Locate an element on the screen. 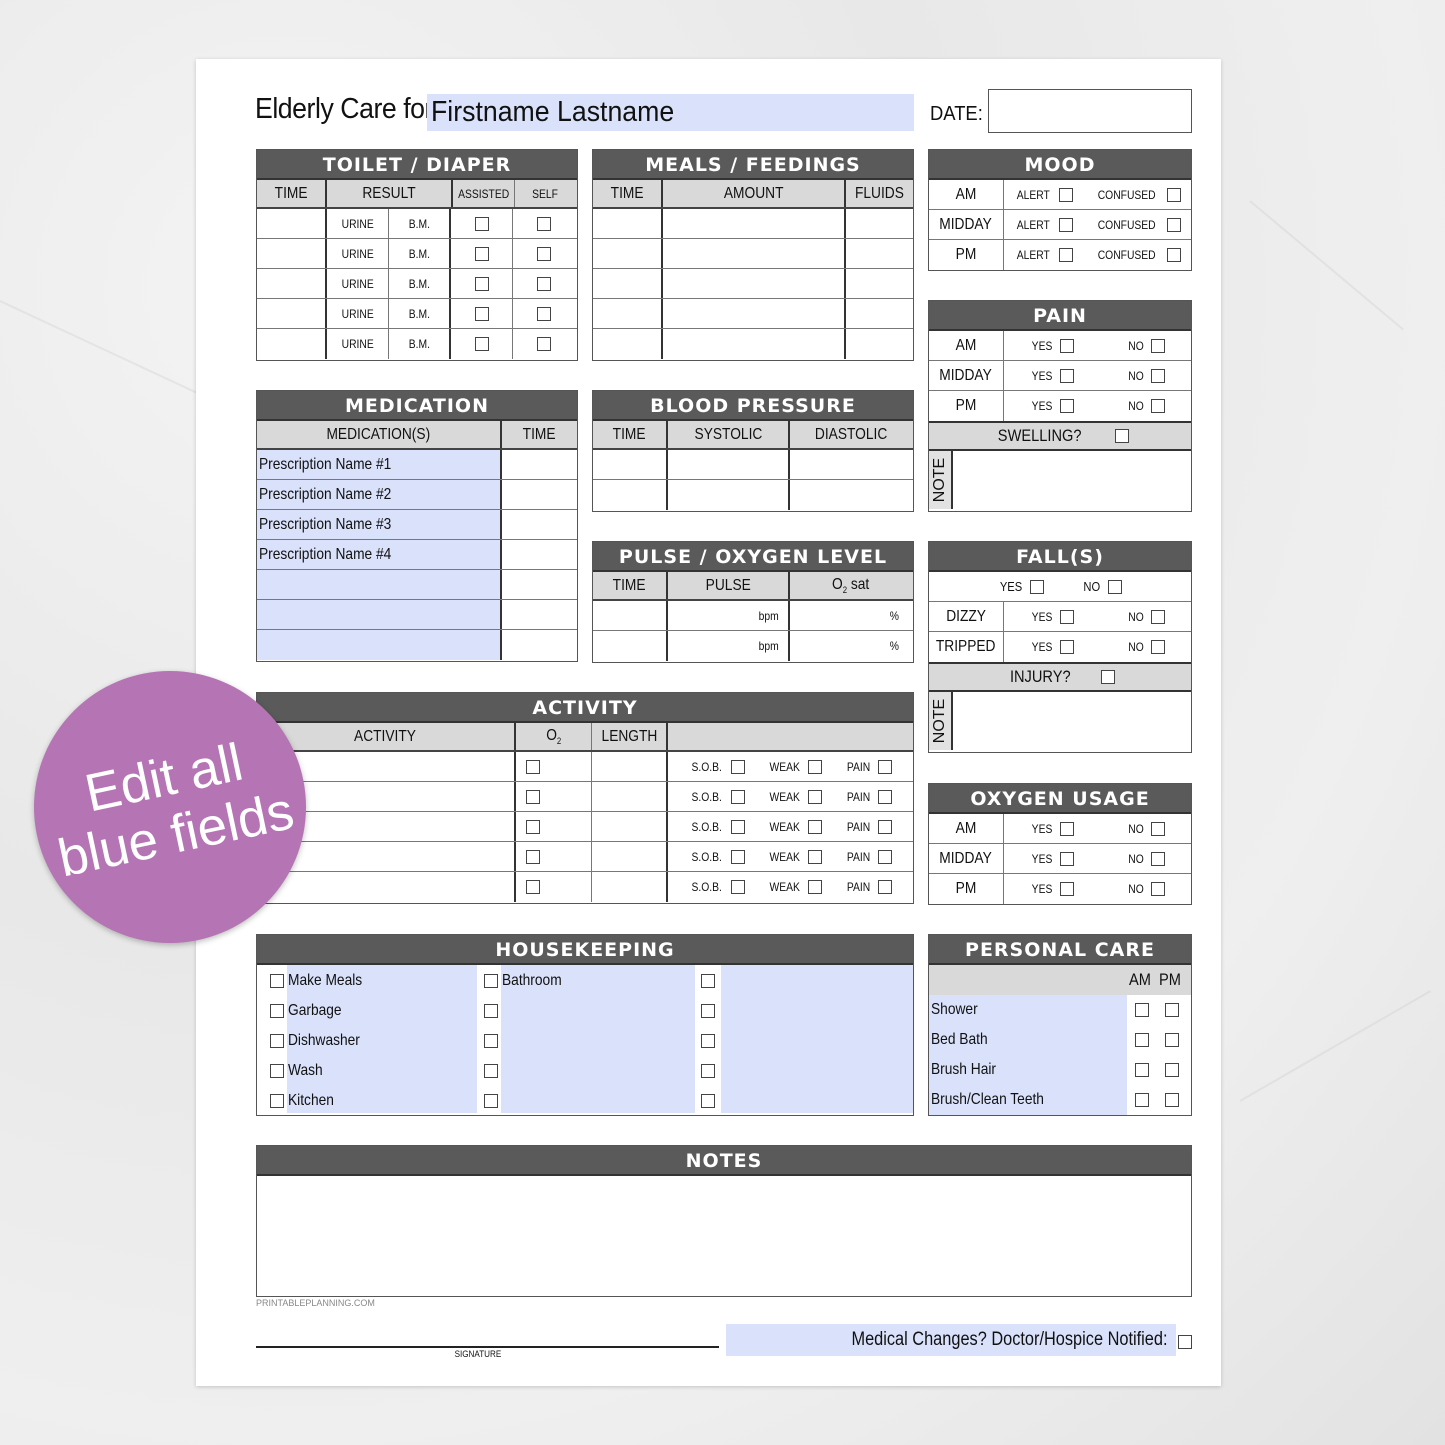 The image size is (1445, 1445). personal-care-item-field: Brush Hair is located at coordinates (1028, 1070).